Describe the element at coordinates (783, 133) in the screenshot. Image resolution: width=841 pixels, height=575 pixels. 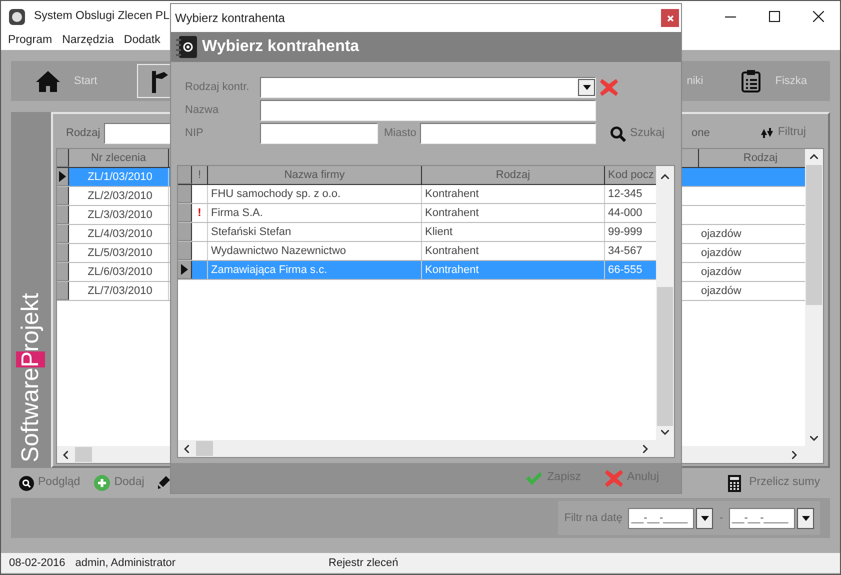
I see `filter-button: Filtruj` at that location.